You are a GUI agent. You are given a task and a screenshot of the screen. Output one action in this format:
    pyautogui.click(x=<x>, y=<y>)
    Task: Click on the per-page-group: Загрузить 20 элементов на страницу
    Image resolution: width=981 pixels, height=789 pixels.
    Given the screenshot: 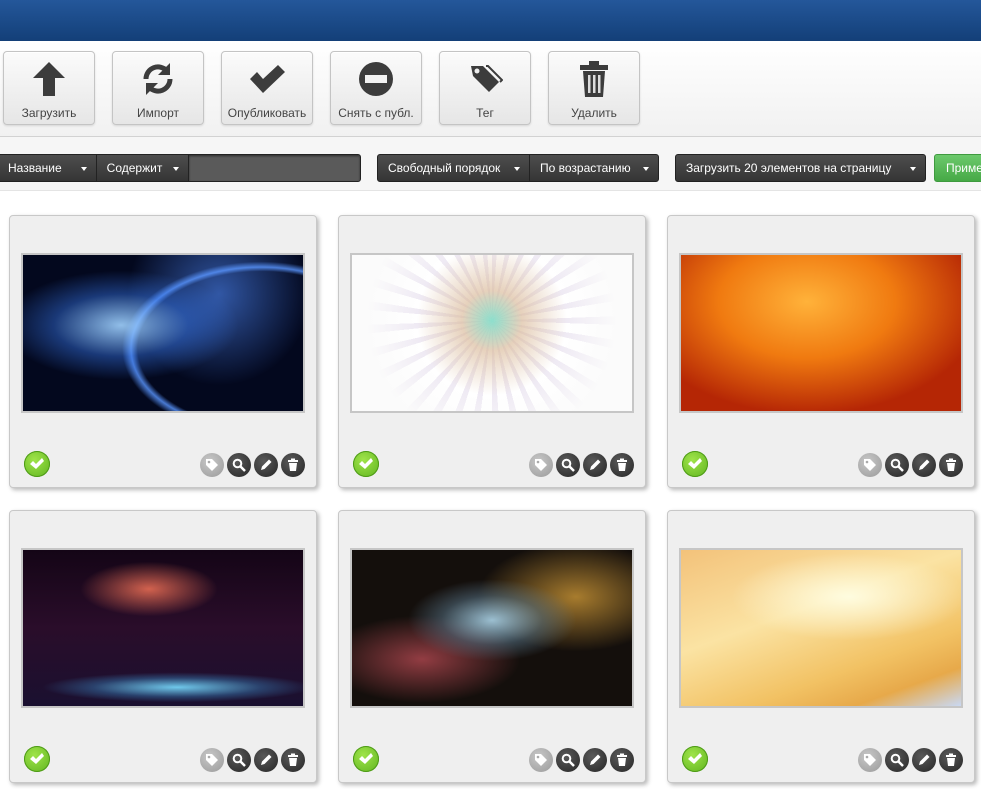 What is the action you would take?
    pyautogui.click(x=800, y=168)
    